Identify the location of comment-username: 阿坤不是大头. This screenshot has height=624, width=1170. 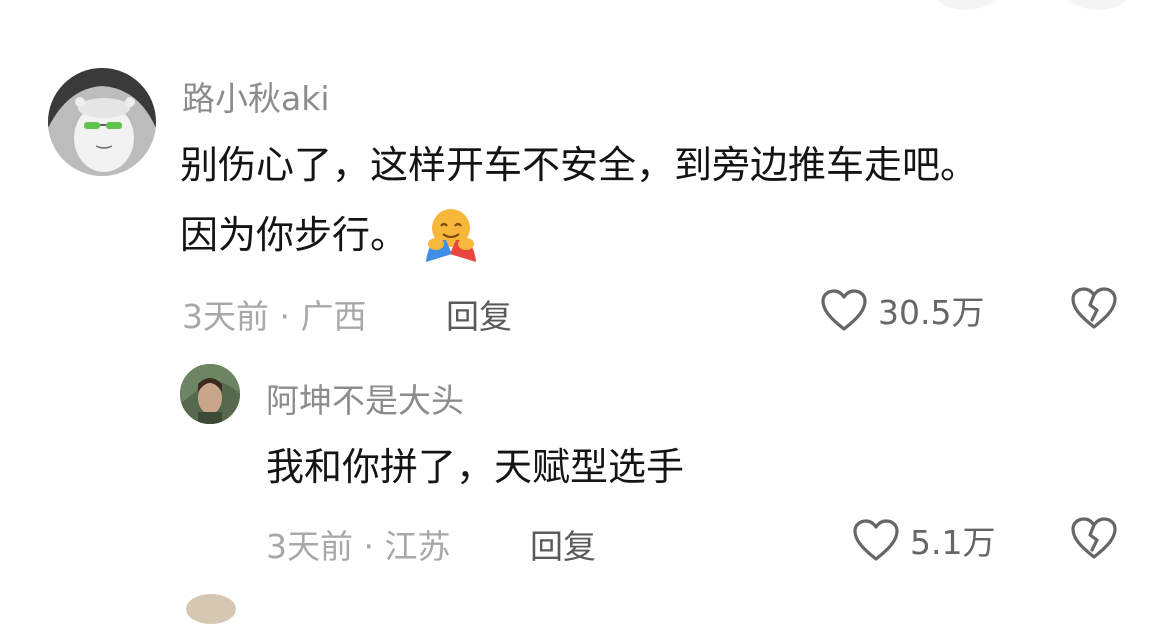
(365, 398).